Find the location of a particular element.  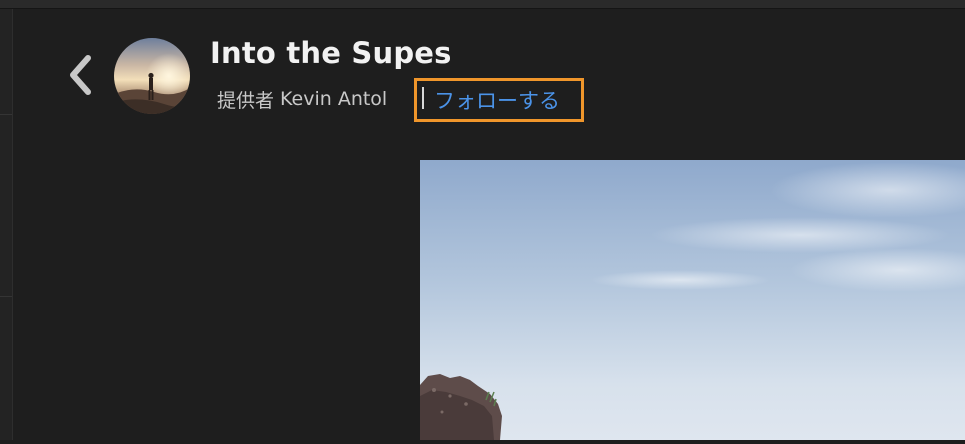

follow-label: フォローする is located at coordinates (497, 101).